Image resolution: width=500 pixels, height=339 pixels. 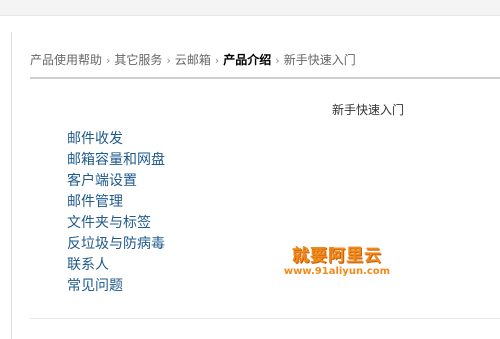 I want to click on watermark: 就要阿里云 www.91aliyun.com, so click(x=337, y=262).